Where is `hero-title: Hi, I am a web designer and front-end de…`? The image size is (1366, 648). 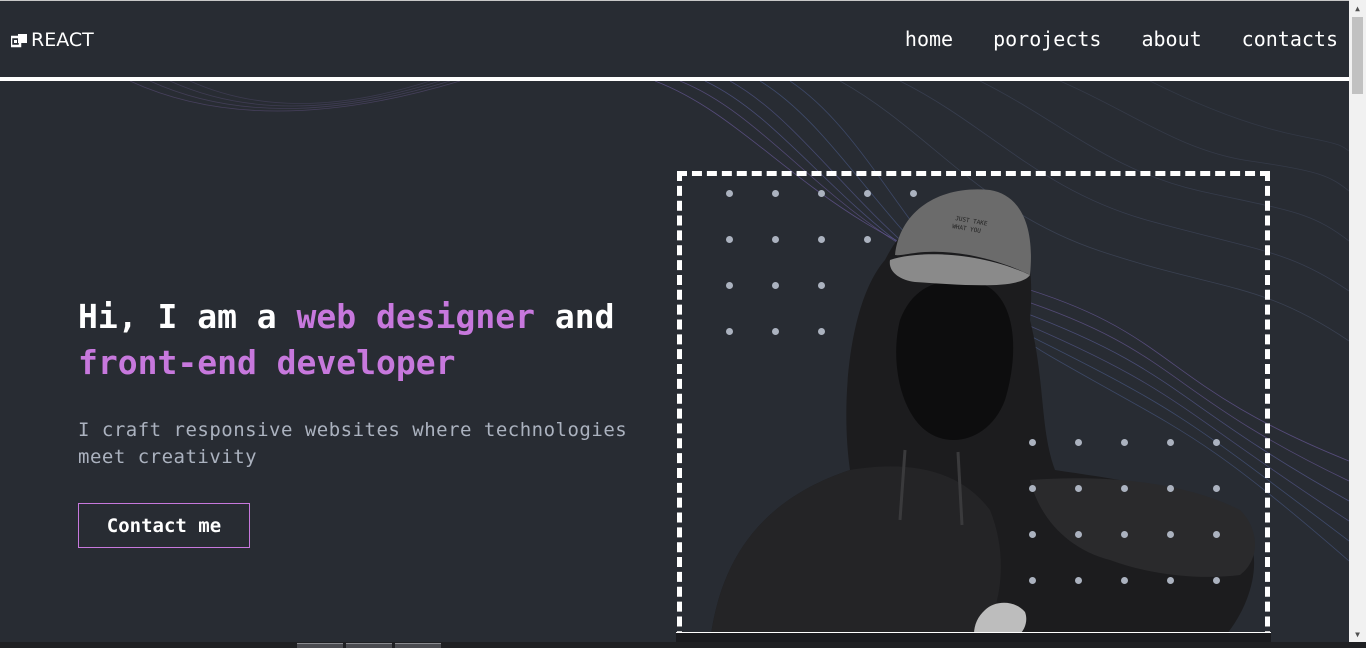 hero-title: Hi, I am a web designer and front-end de… is located at coordinates (373, 340).